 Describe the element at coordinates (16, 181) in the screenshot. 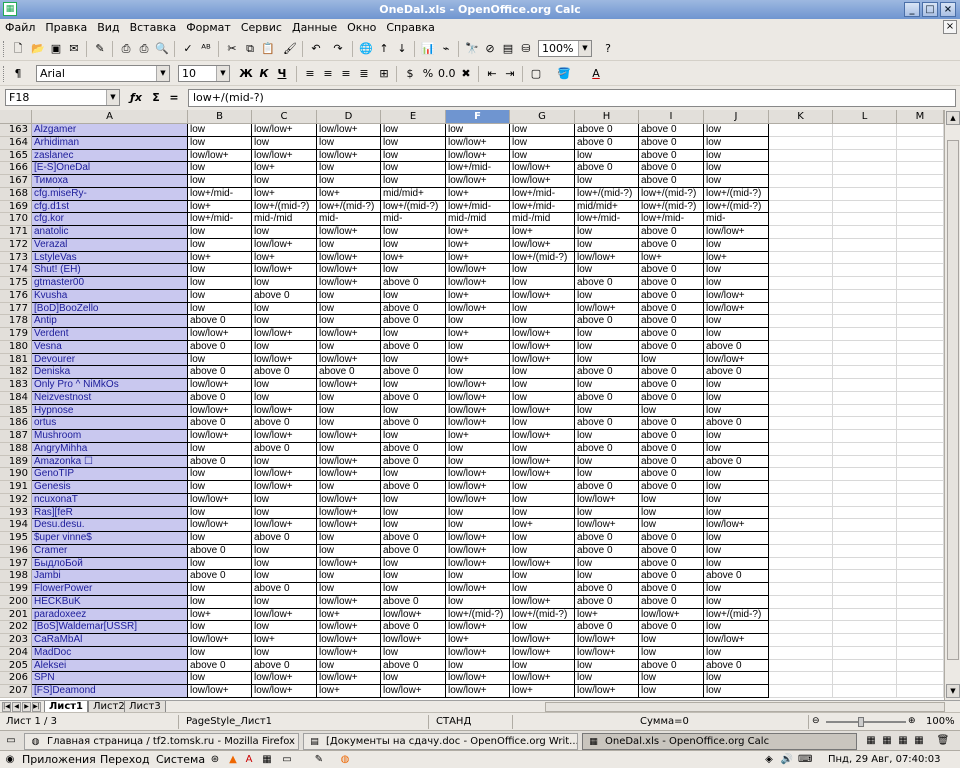

I see `row-header: 167` at that location.